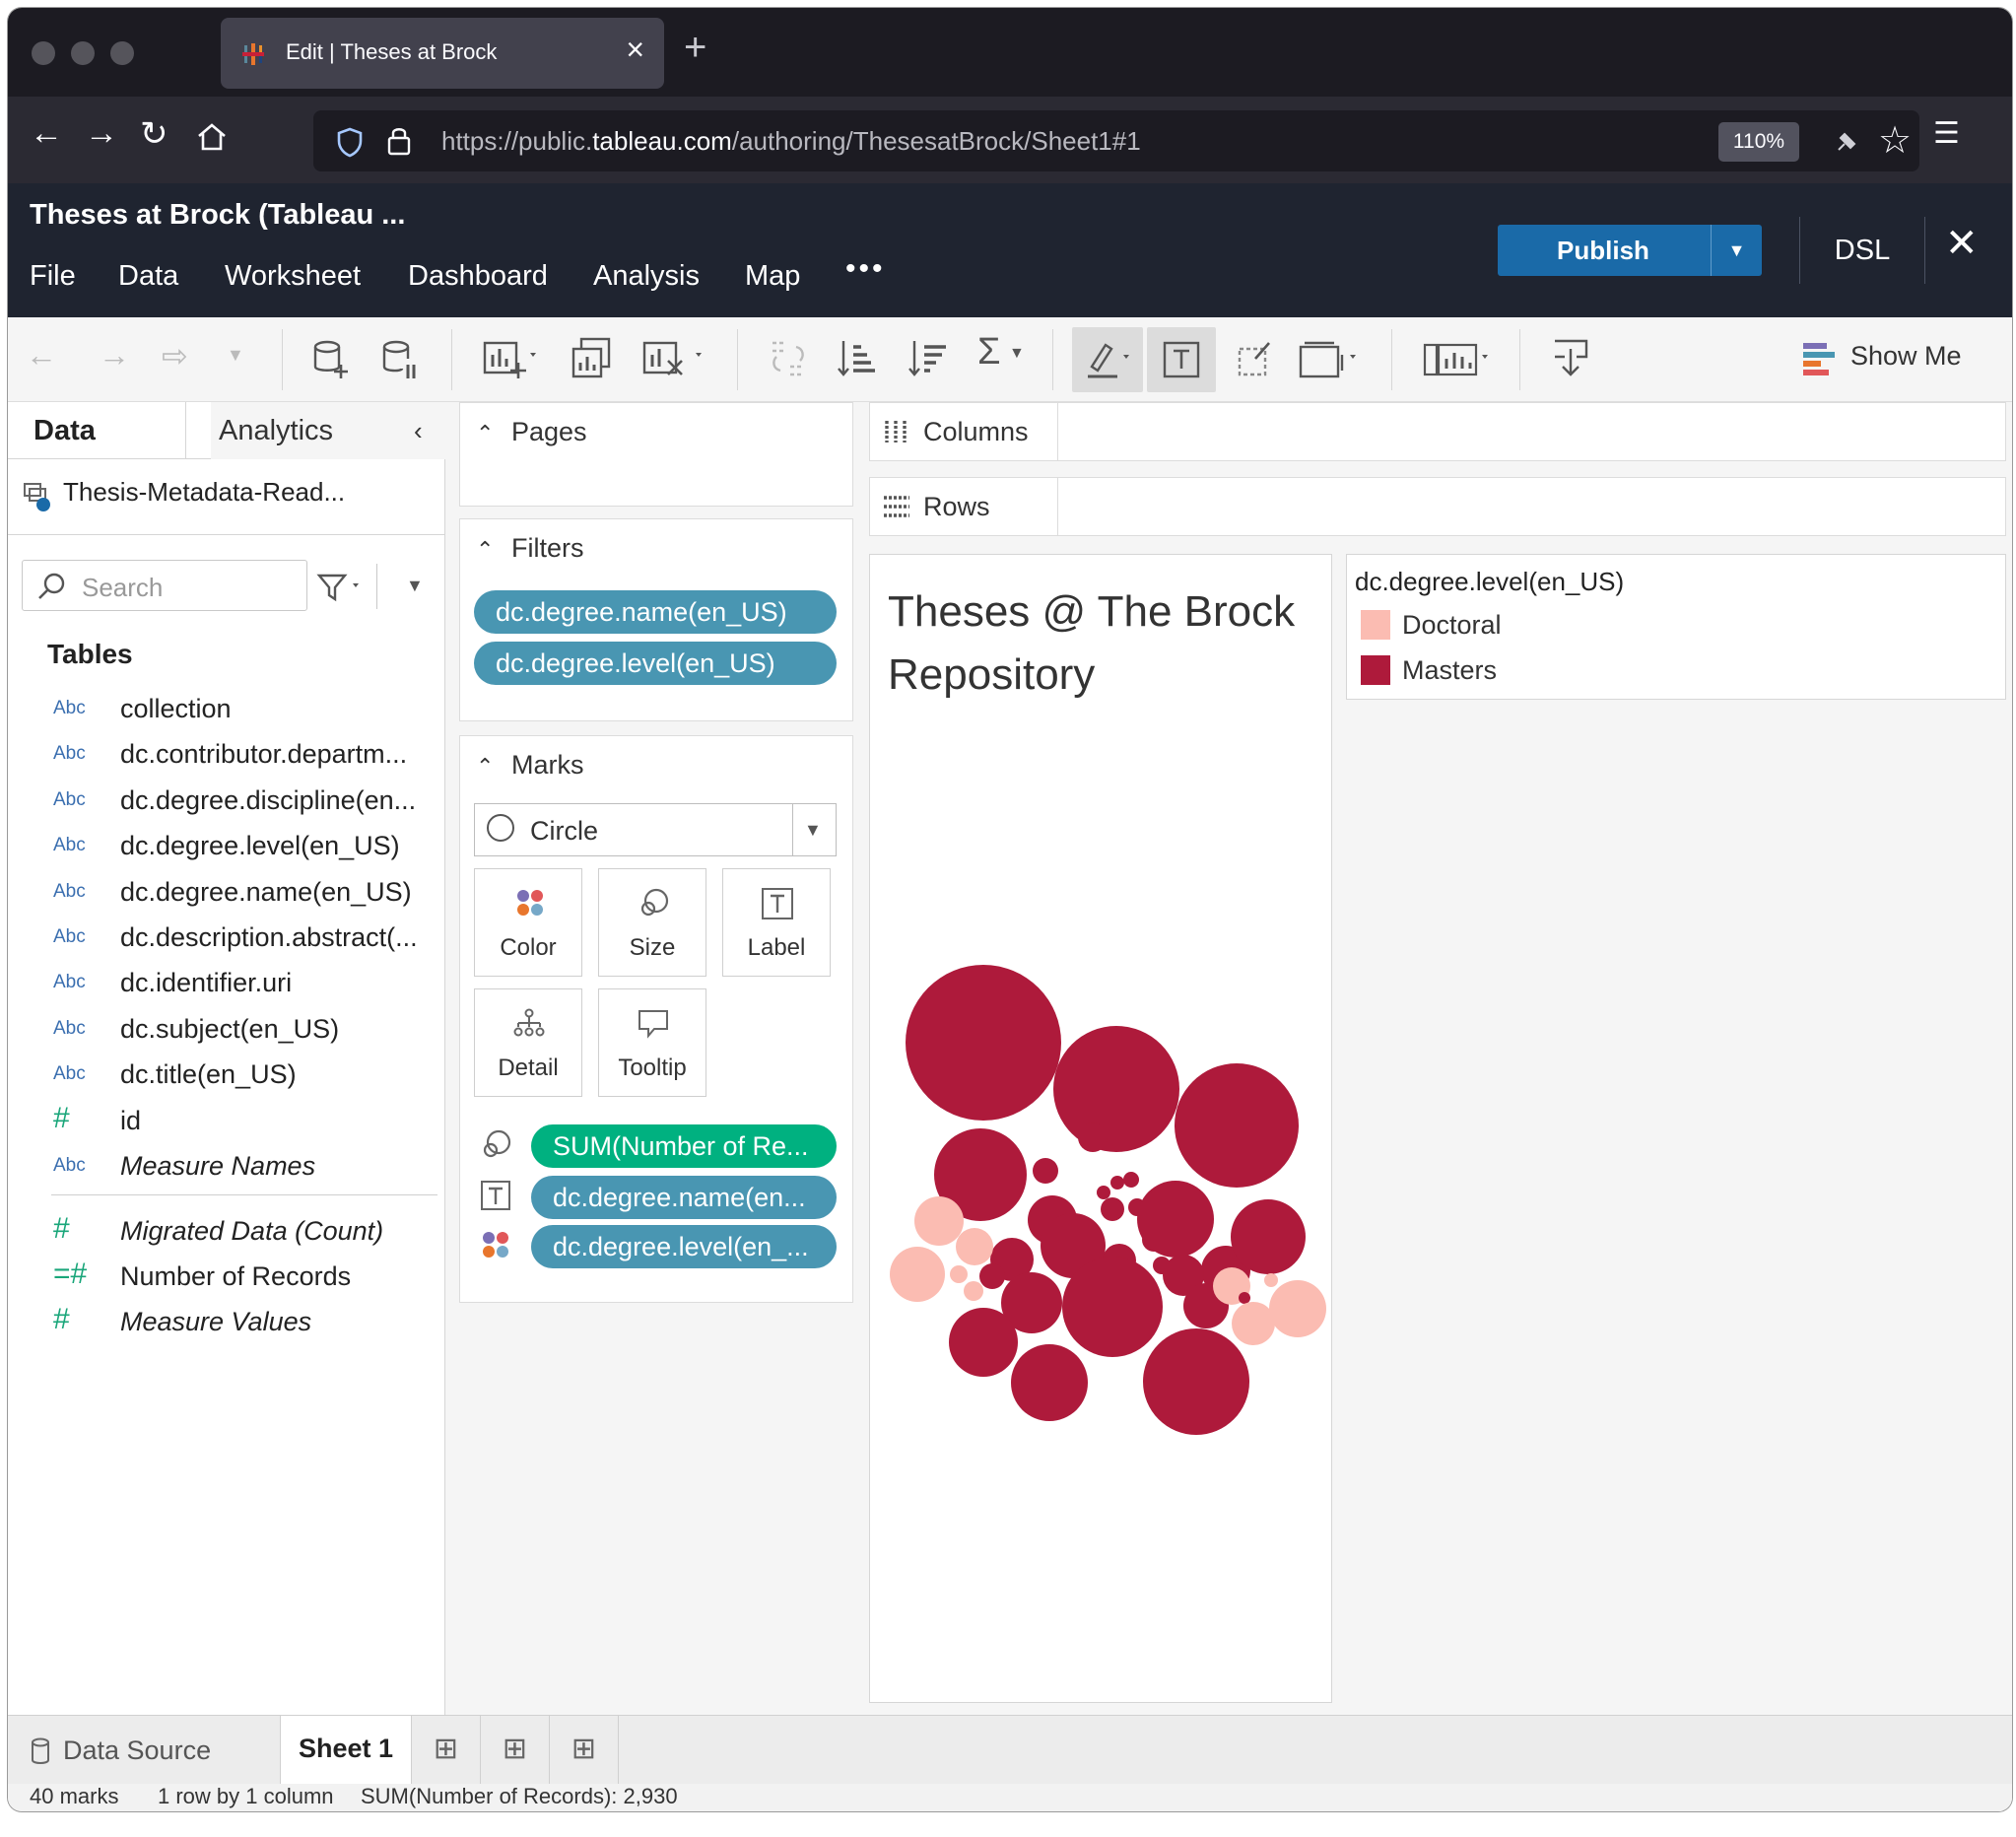 This screenshot has height=1837, width=2016. What do you see at coordinates (1962, 243) in the screenshot?
I see `close-authoring-icon: ✕` at bounding box center [1962, 243].